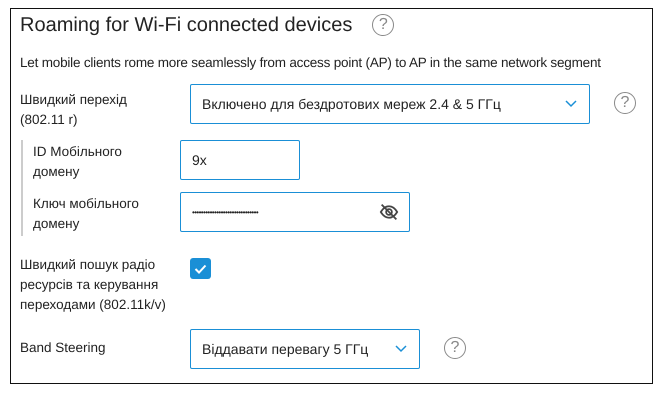 This screenshot has height=400, width=667. What do you see at coordinates (77, 162) in the screenshot?
I see `field-label: ID Мобільного домену` at bounding box center [77, 162].